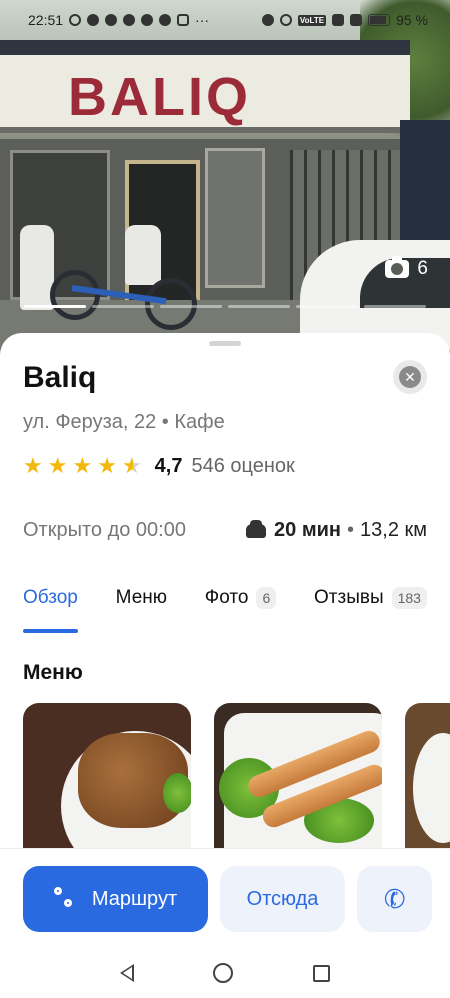 This screenshot has height=998, width=450. I want to click on wifi-icon, so click(285, 20).